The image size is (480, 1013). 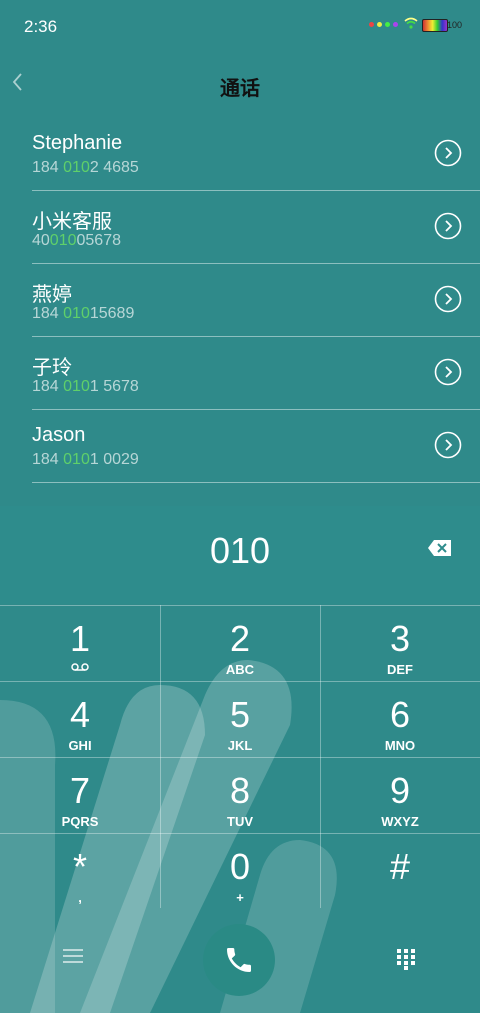 I want to click on notification-dots, so click(x=383, y=24).